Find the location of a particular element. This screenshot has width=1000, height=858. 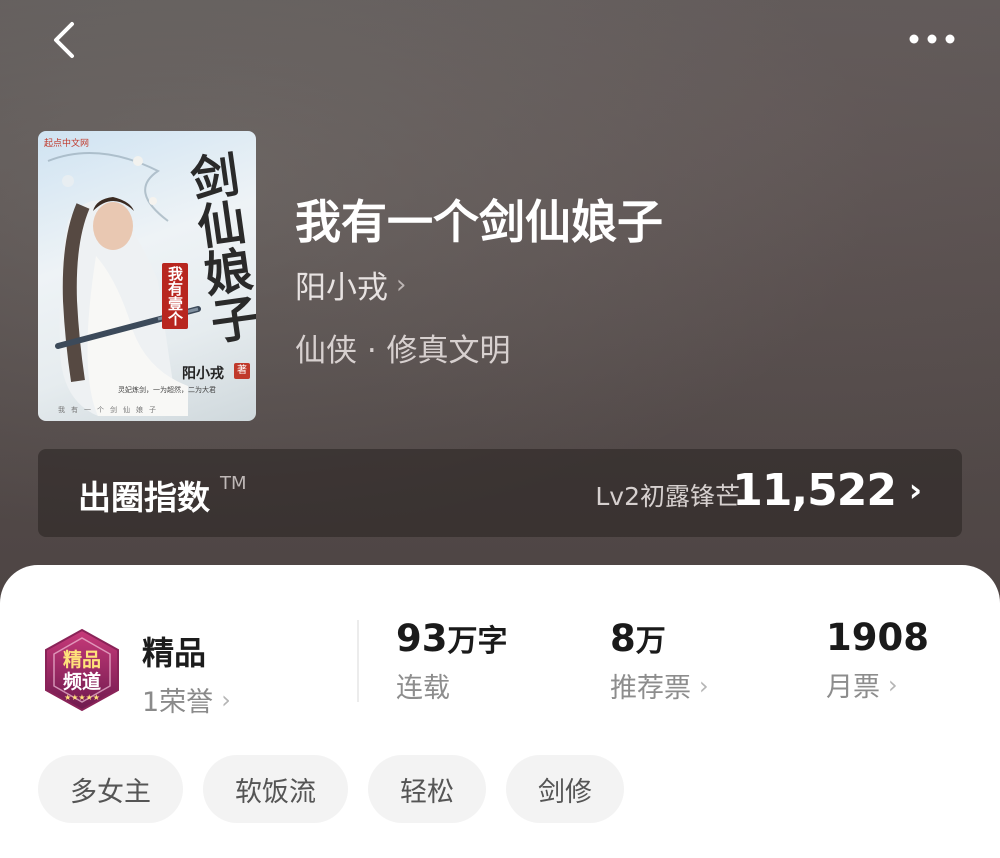

cover-author-badge: 著 is located at coordinates (242, 371).